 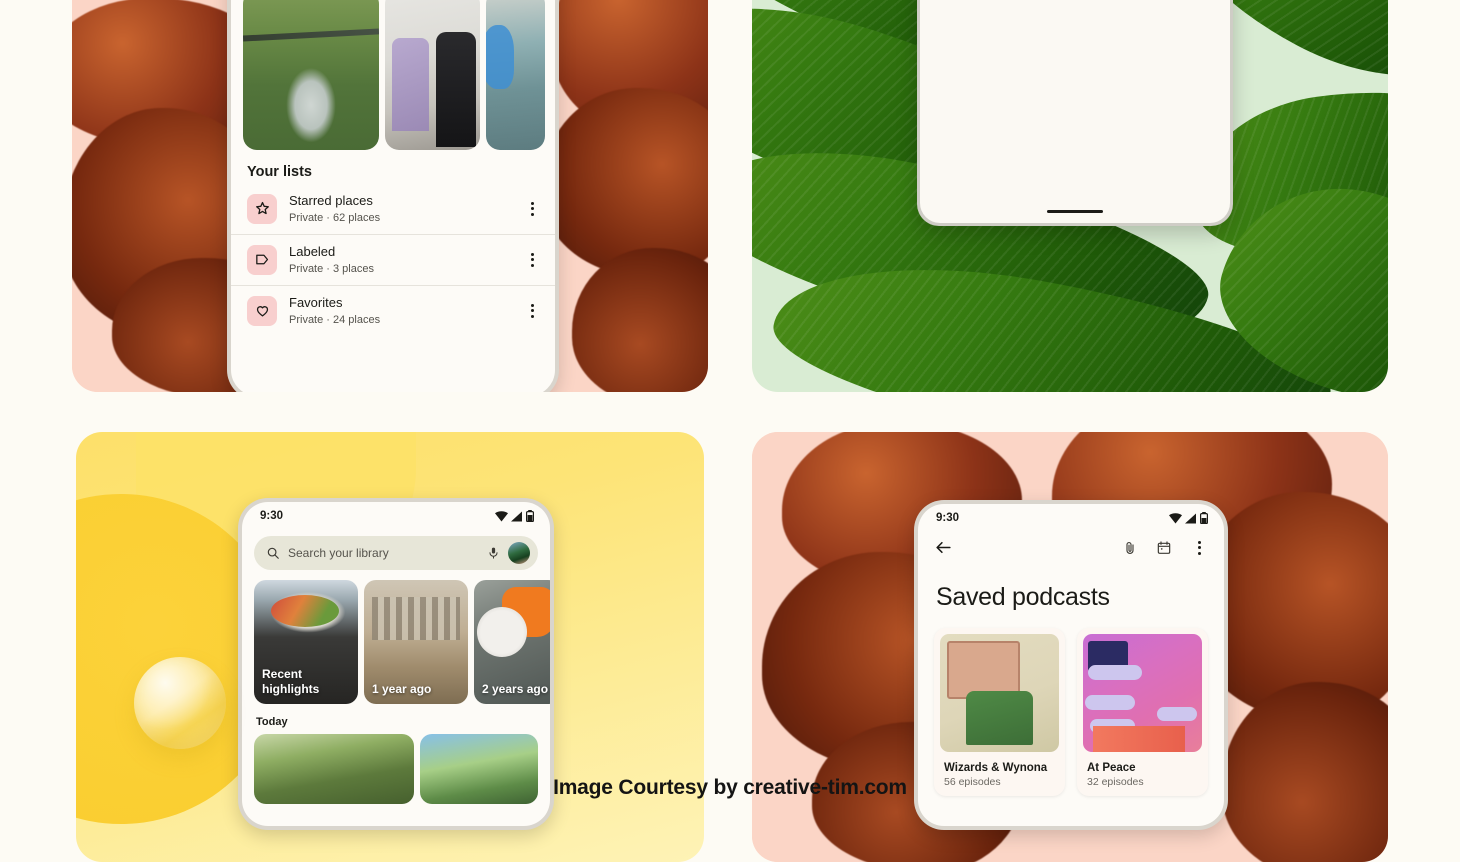 What do you see at coordinates (279, 172) in the screenshot?
I see `section-title-your-lists: Your lists` at bounding box center [279, 172].